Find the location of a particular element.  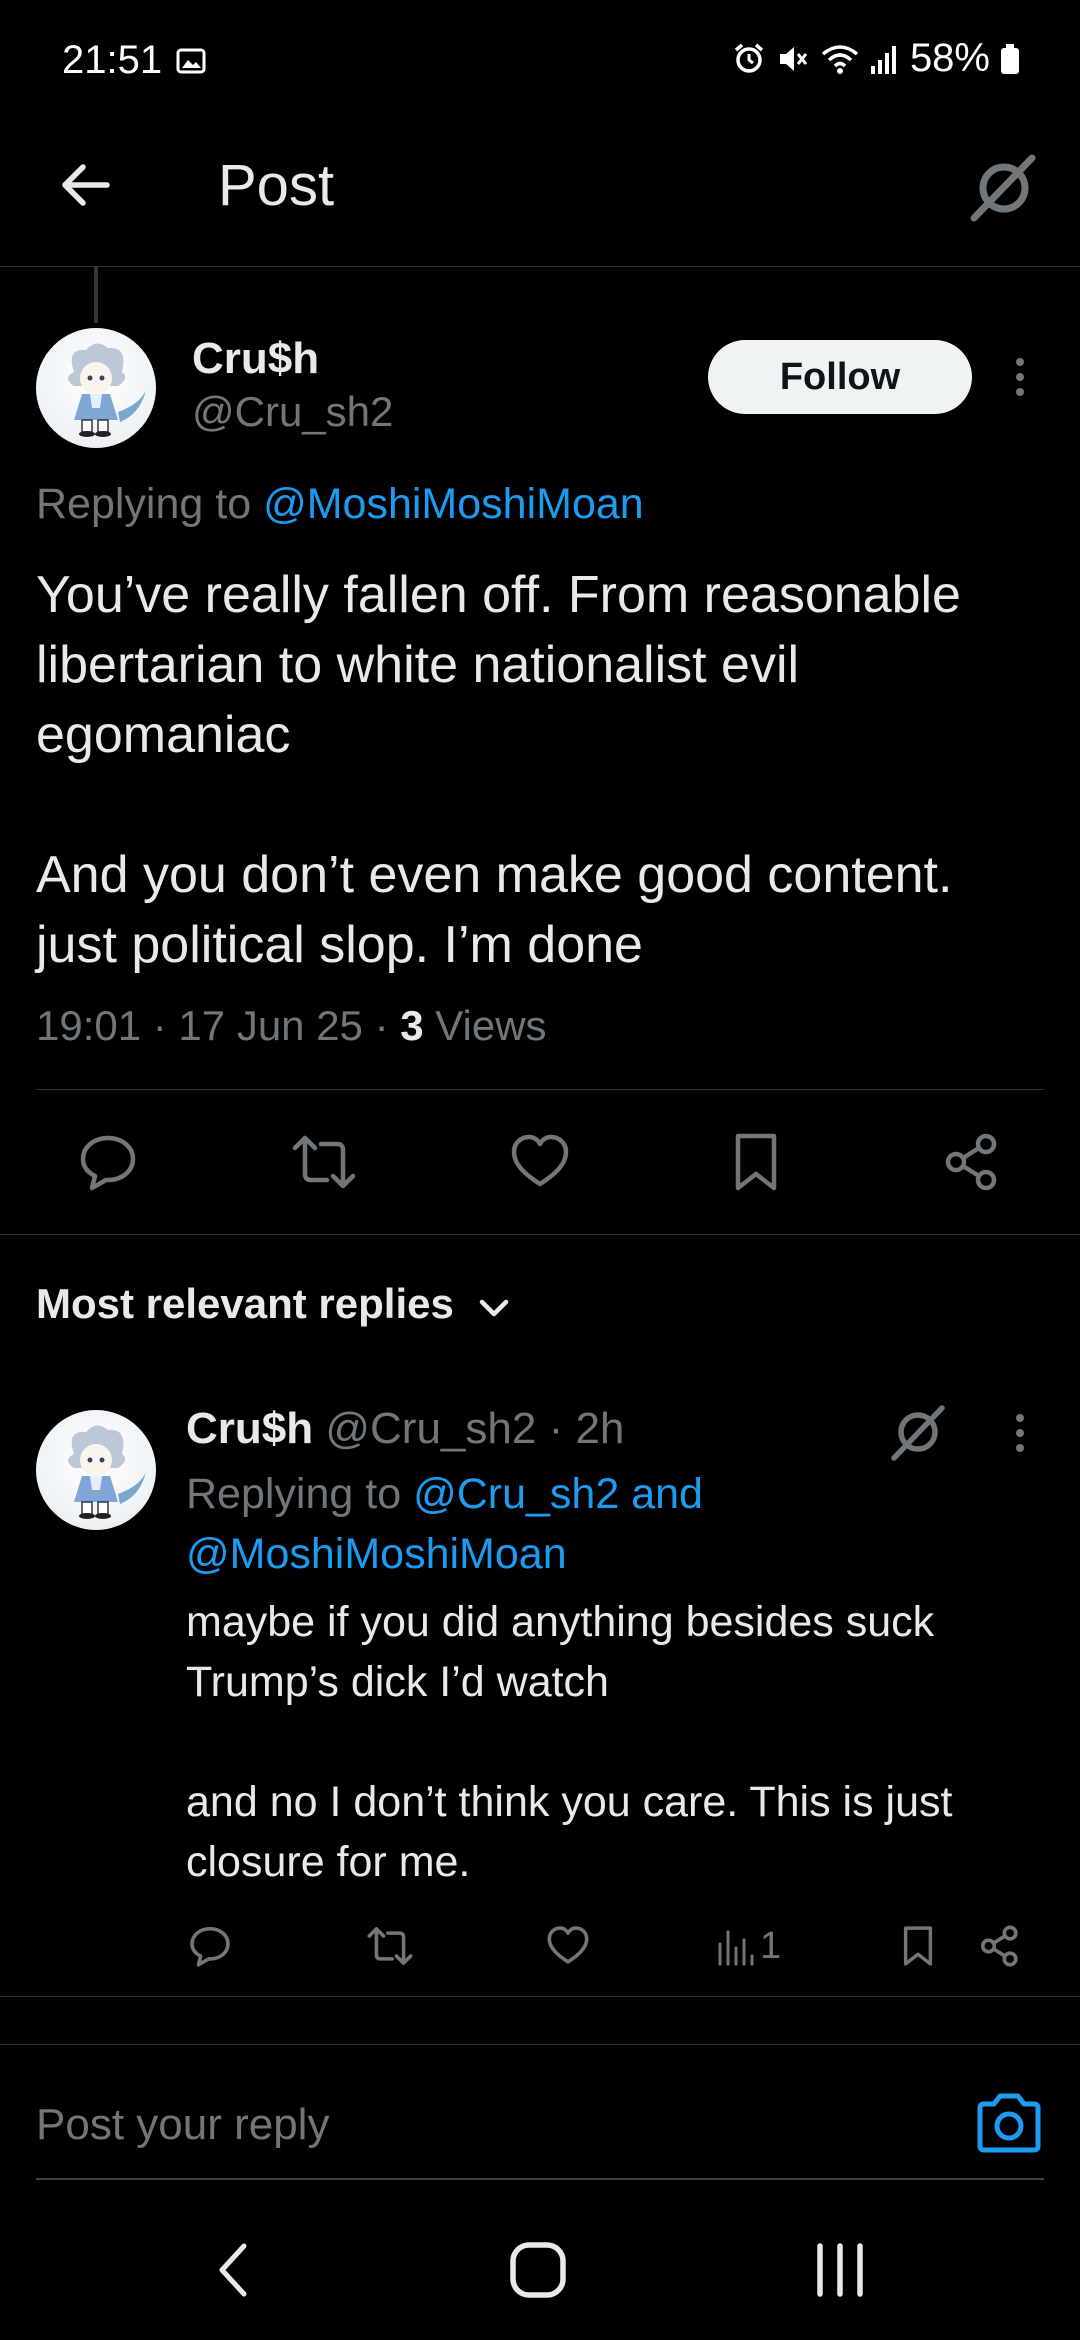

page-title: Post is located at coordinates (276, 185).